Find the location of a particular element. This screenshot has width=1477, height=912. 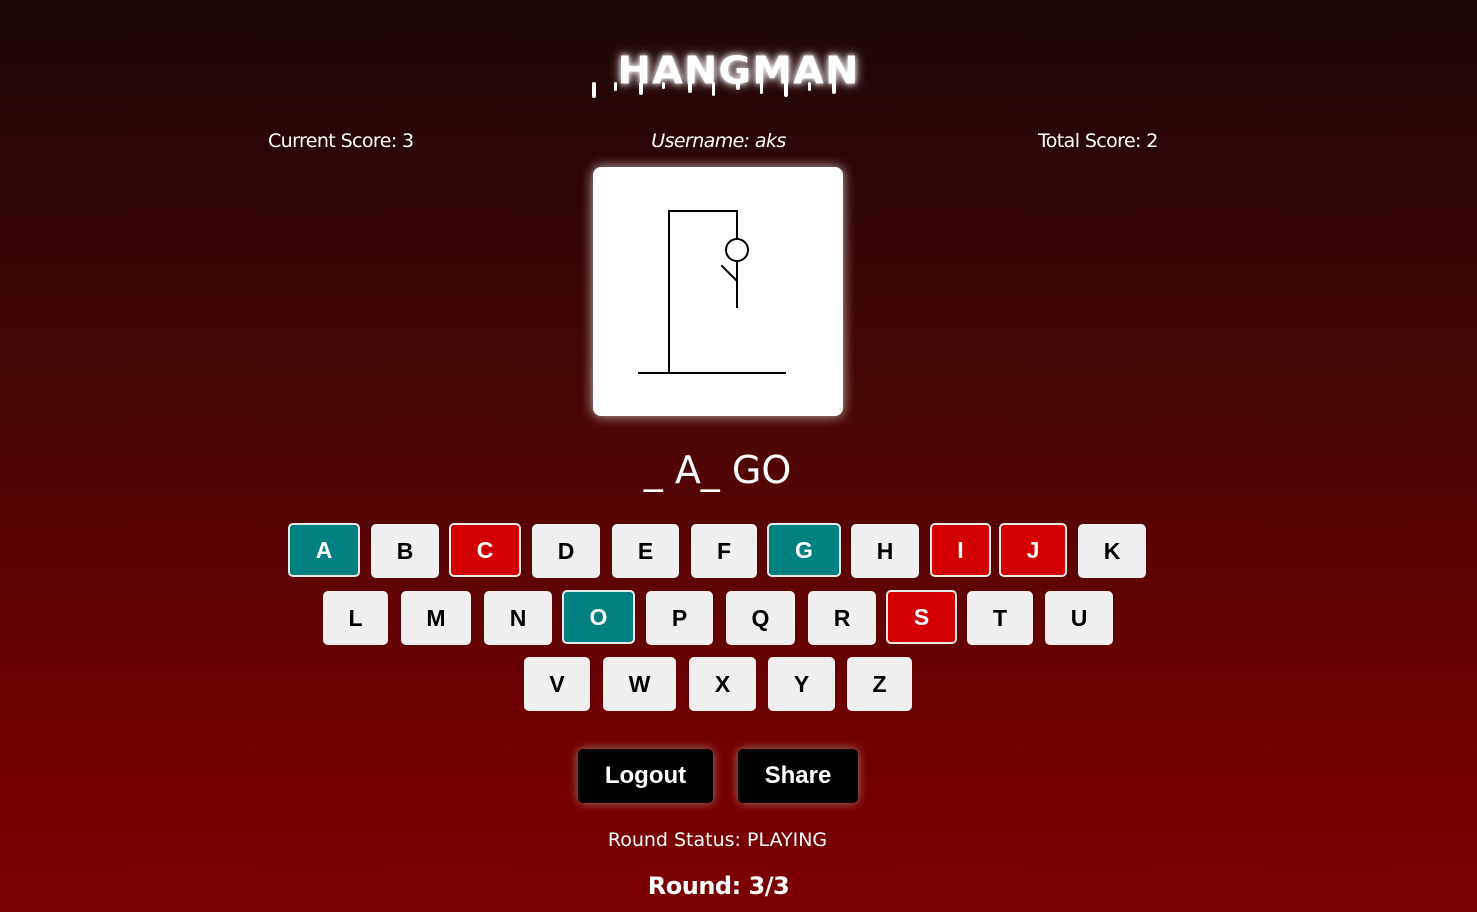

title-drip-decoration is located at coordinates (714, 90).